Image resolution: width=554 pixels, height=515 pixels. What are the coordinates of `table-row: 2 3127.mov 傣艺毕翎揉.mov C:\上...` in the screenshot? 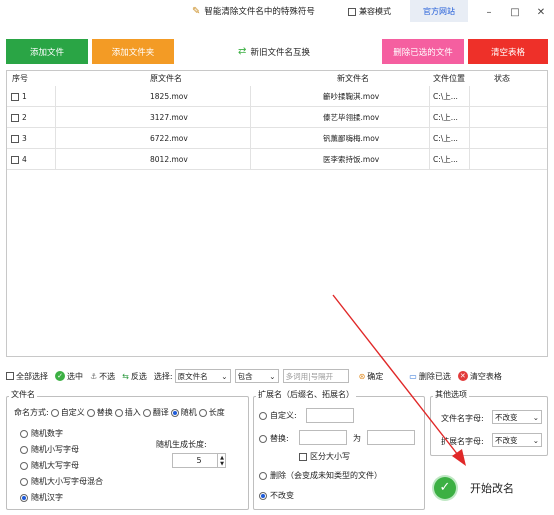 It's located at (277, 117).